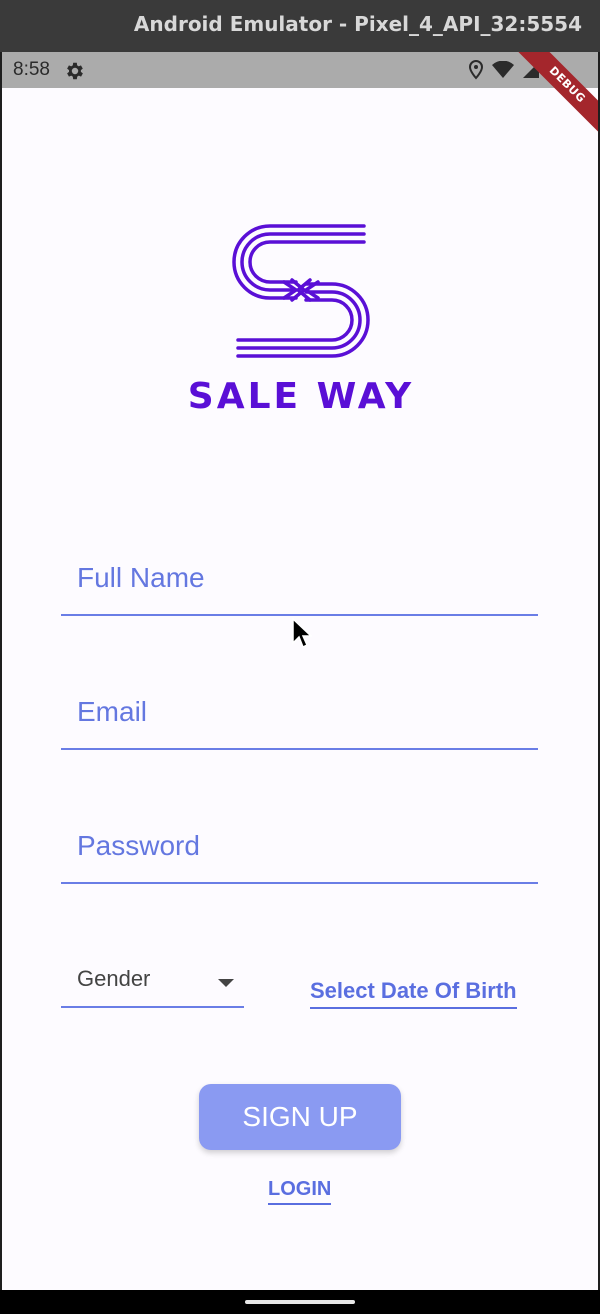  What do you see at coordinates (302, 633) in the screenshot?
I see `mouse-cursor-icon` at bounding box center [302, 633].